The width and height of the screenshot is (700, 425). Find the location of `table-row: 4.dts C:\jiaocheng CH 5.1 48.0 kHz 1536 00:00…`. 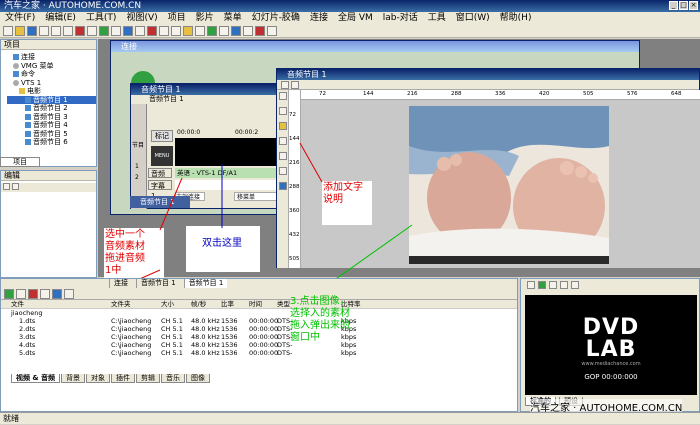

table-row: 4.dts C:\jiaocheng CH 5.1 48.0 kHz 1536 00:00… is located at coordinates (259, 345).